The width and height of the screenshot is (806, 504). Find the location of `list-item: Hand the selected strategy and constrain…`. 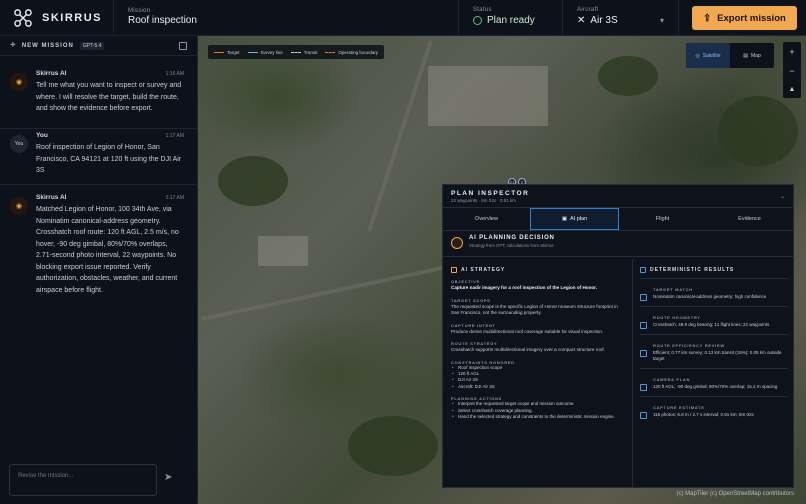

list-item: Hand the selected strategy and constrain… is located at coordinates (538, 417).